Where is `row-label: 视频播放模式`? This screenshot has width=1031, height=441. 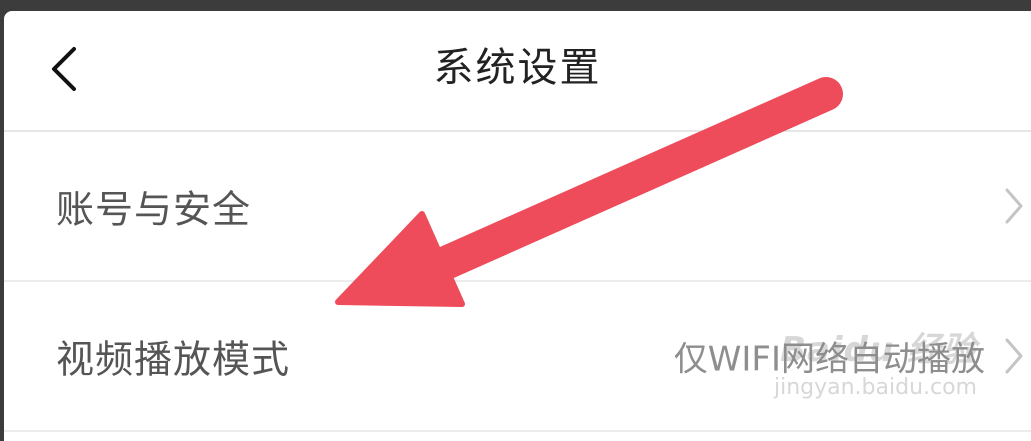 row-label: 视频播放模式 is located at coordinates (173, 359).